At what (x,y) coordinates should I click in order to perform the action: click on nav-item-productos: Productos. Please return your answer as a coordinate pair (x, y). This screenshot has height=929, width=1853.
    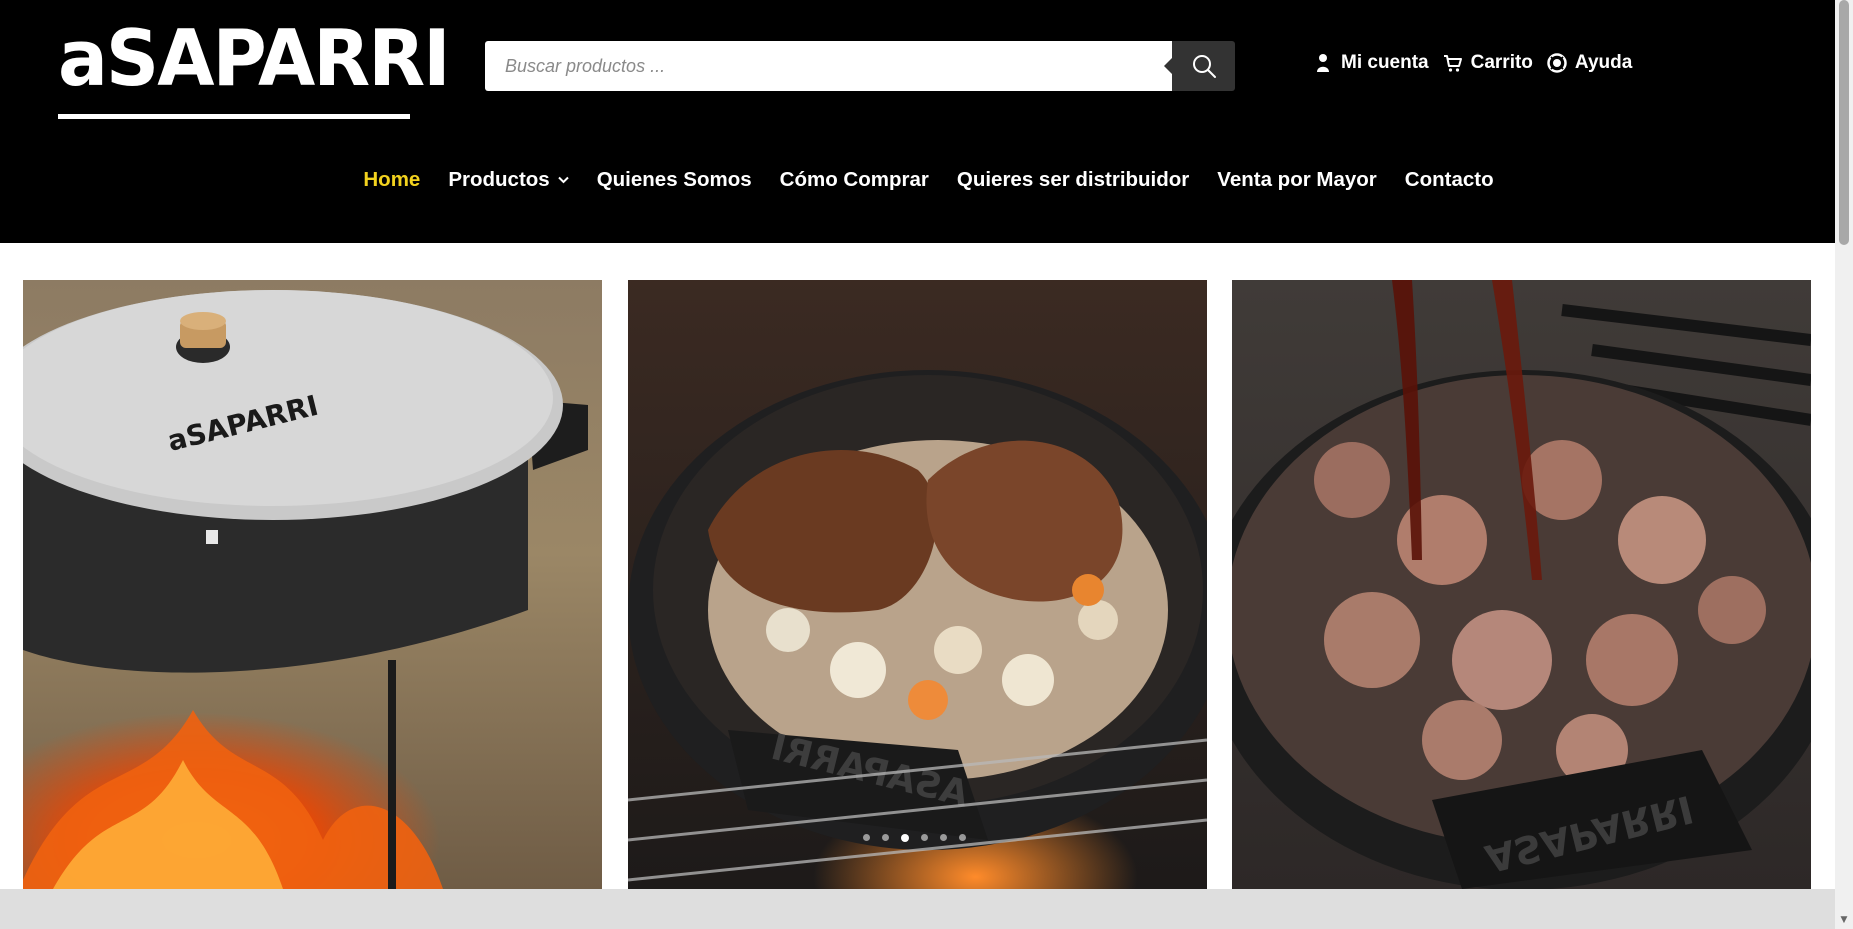
    Looking at the image, I should click on (508, 180).